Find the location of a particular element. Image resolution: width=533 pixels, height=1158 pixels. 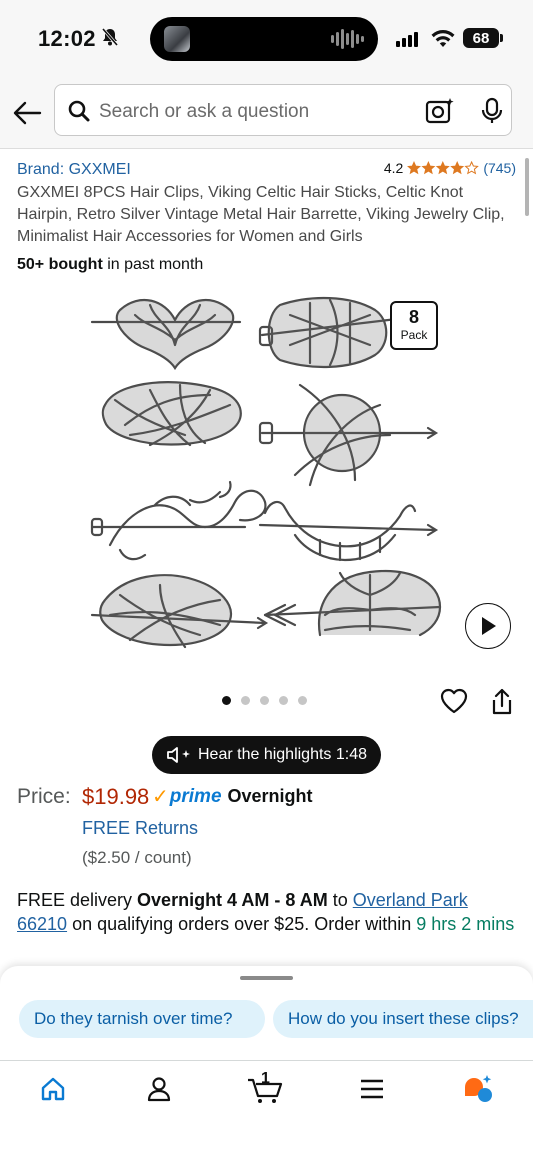

pack-count-badge: 8 Pack is located at coordinates (414, 325).